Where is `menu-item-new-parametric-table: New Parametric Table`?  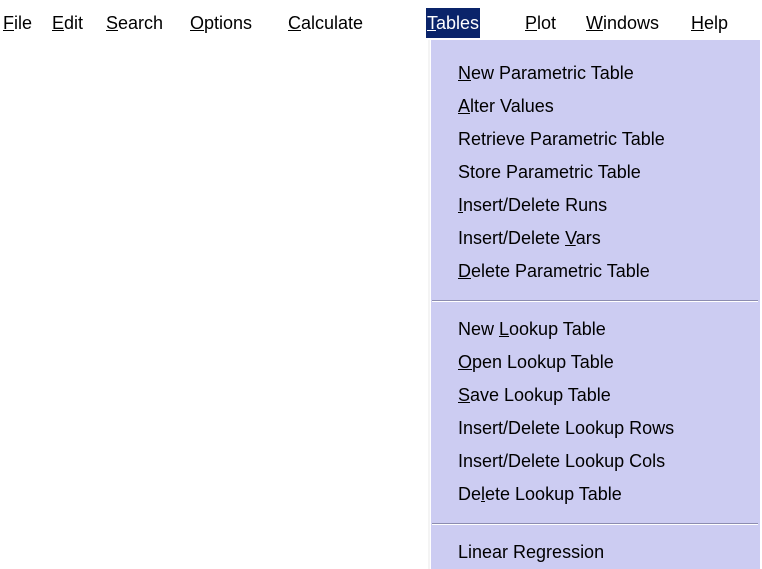 menu-item-new-parametric-table: New Parametric Table is located at coordinates (546, 73).